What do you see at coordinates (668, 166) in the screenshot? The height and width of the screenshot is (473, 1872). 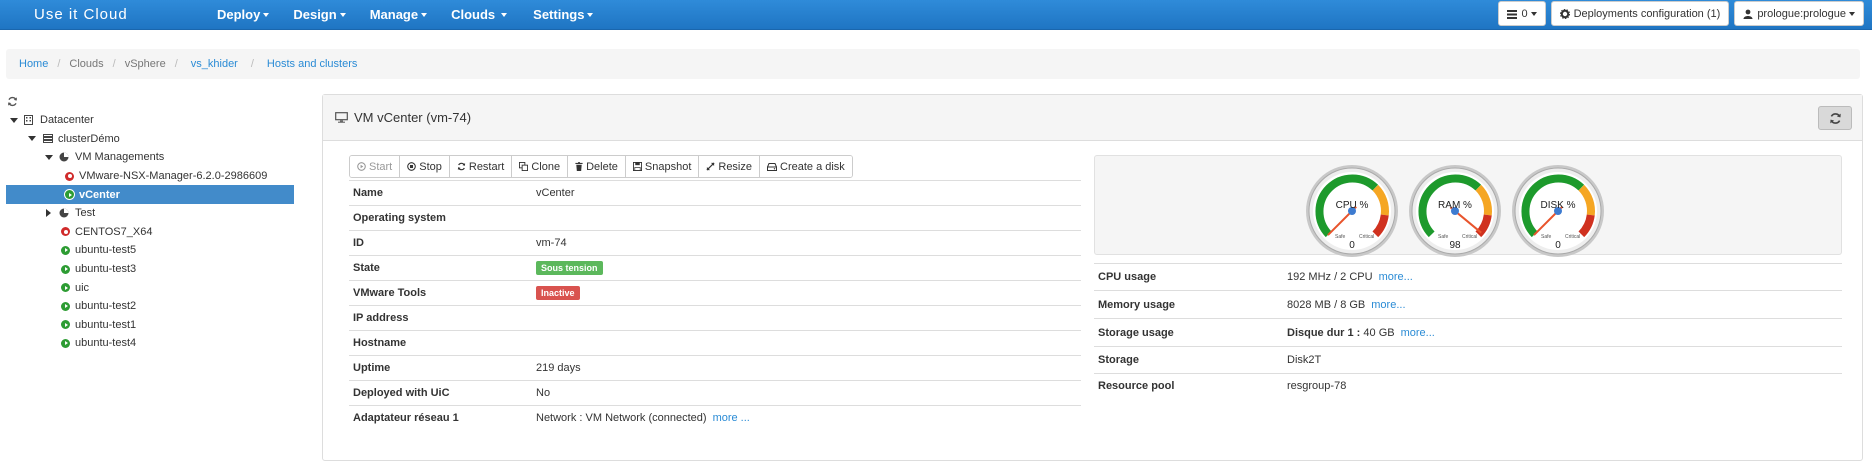 I see `snapshot-label: Snapshot` at bounding box center [668, 166].